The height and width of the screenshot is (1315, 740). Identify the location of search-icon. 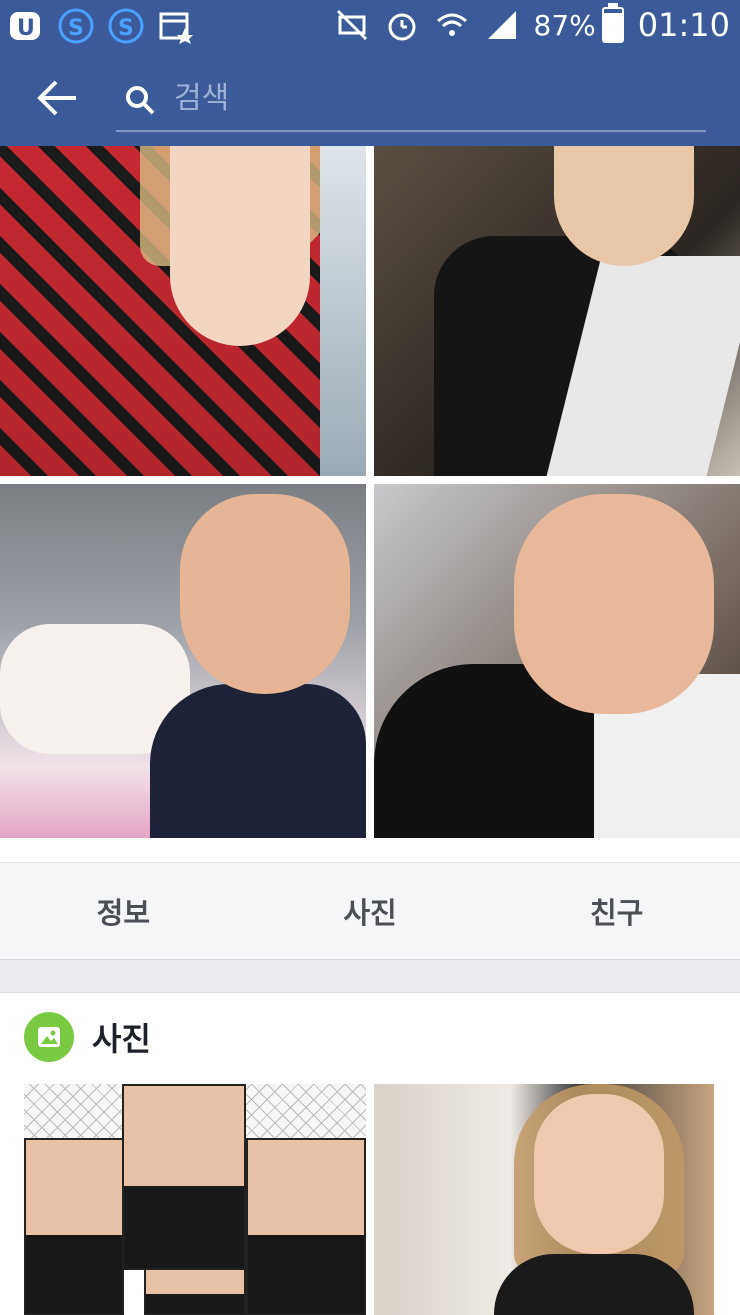
(140, 100).